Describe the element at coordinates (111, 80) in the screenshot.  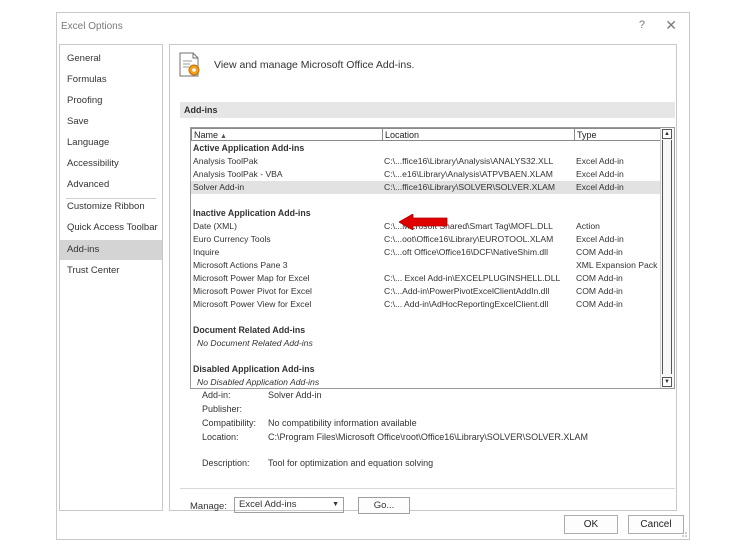
I see `nav-item-formulas: Formulas` at that location.